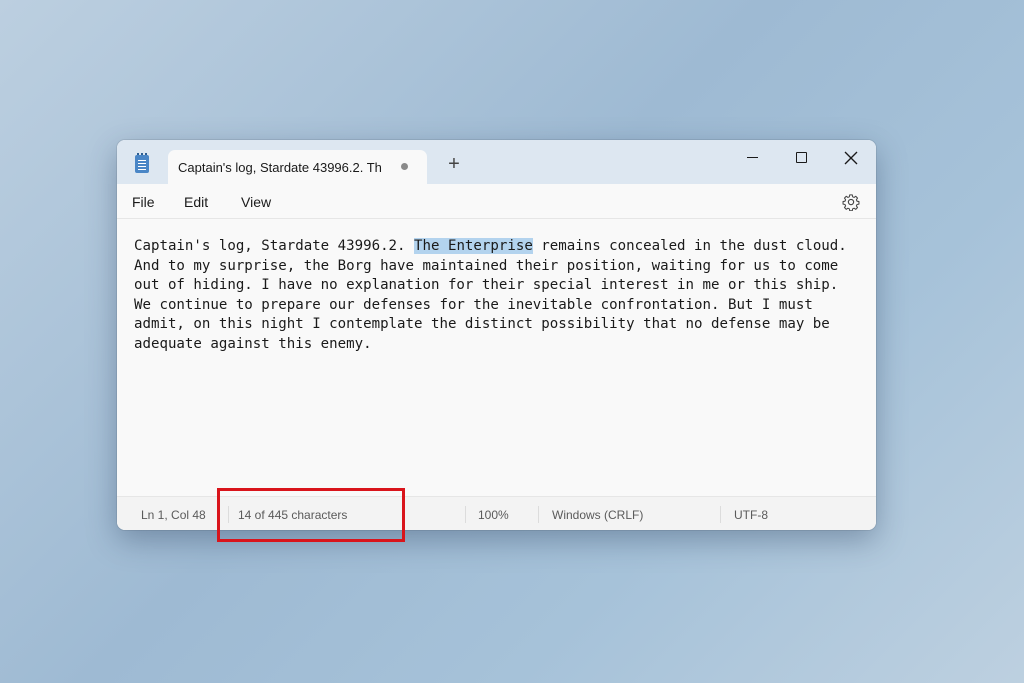  Describe the element at coordinates (753, 159) in the screenshot. I see `minimize-button` at that location.